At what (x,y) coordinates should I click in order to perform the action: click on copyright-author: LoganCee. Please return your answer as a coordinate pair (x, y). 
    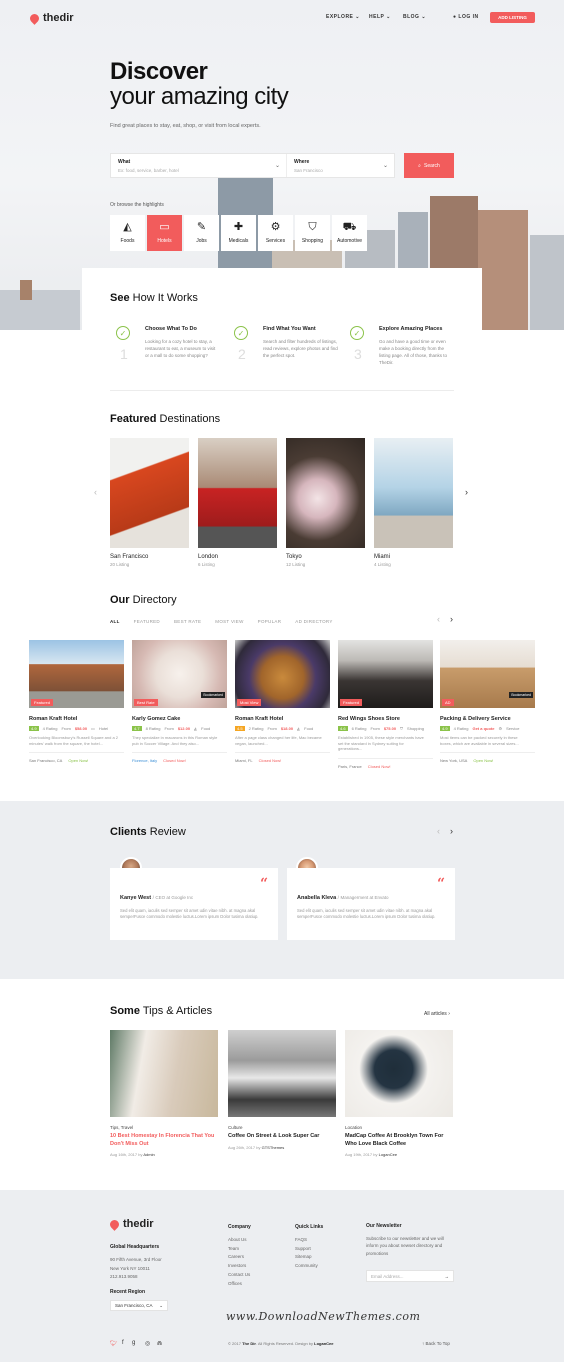
    Looking at the image, I should click on (323, 1343).